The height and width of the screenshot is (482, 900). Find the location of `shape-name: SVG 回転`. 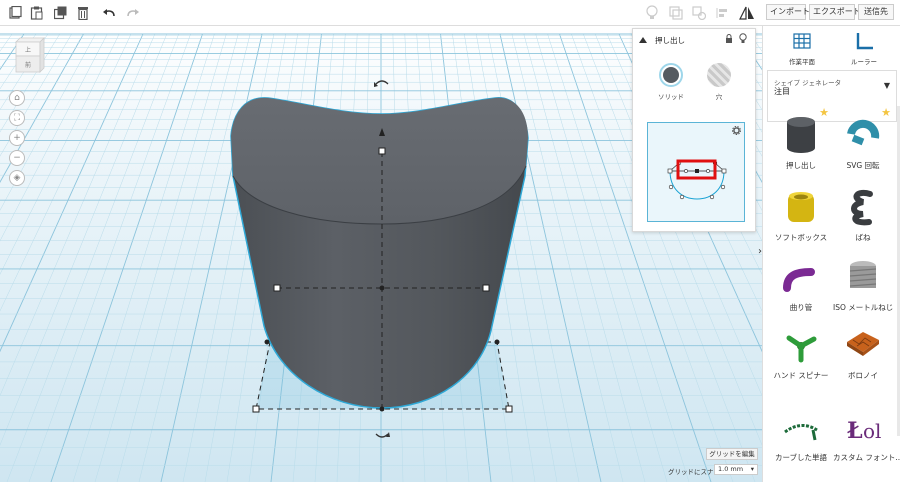

shape-name: SVG 回転 is located at coordinates (863, 165).